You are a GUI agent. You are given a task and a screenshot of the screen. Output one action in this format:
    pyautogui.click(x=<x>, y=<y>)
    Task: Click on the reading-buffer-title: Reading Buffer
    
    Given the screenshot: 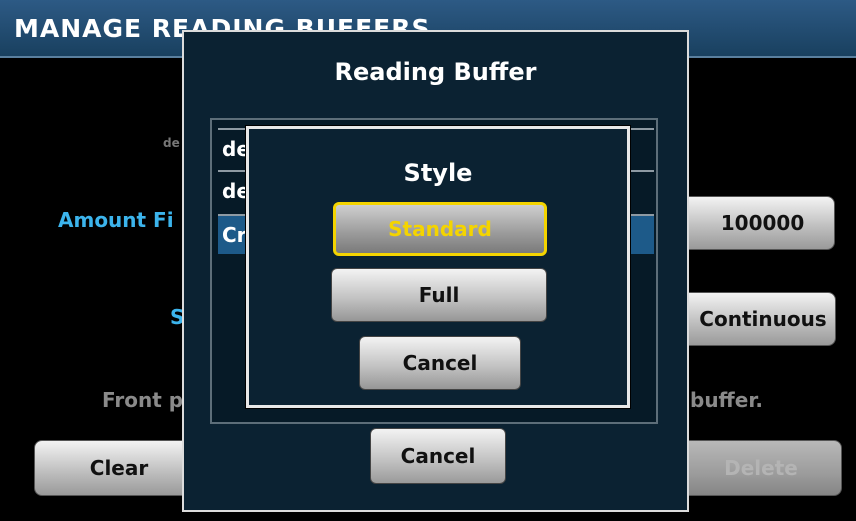 What is the action you would take?
    pyautogui.click(x=435, y=72)
    